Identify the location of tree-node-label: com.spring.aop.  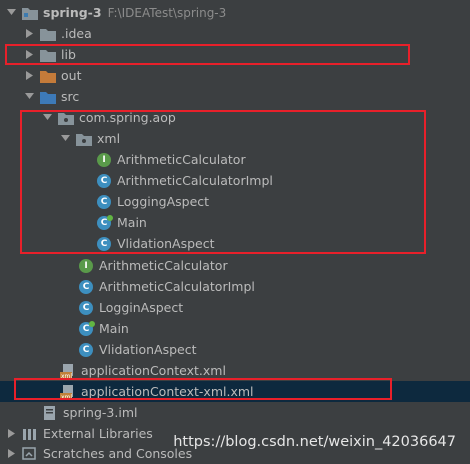
(127, 117).